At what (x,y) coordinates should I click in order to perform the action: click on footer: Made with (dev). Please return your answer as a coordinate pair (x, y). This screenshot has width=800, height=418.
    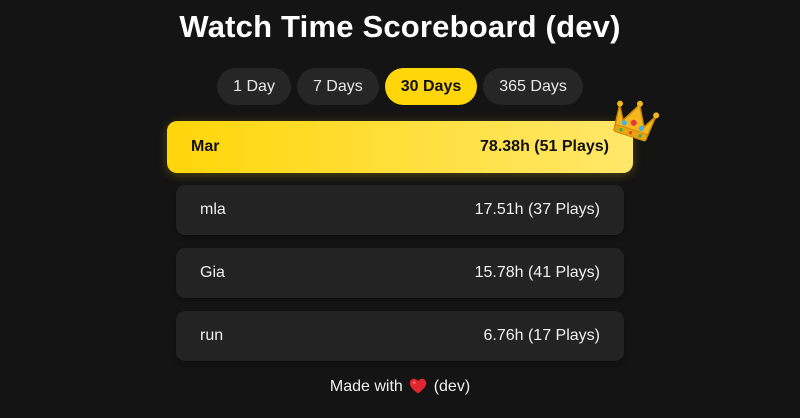
    Looking at the image, I should click on (400, 387).